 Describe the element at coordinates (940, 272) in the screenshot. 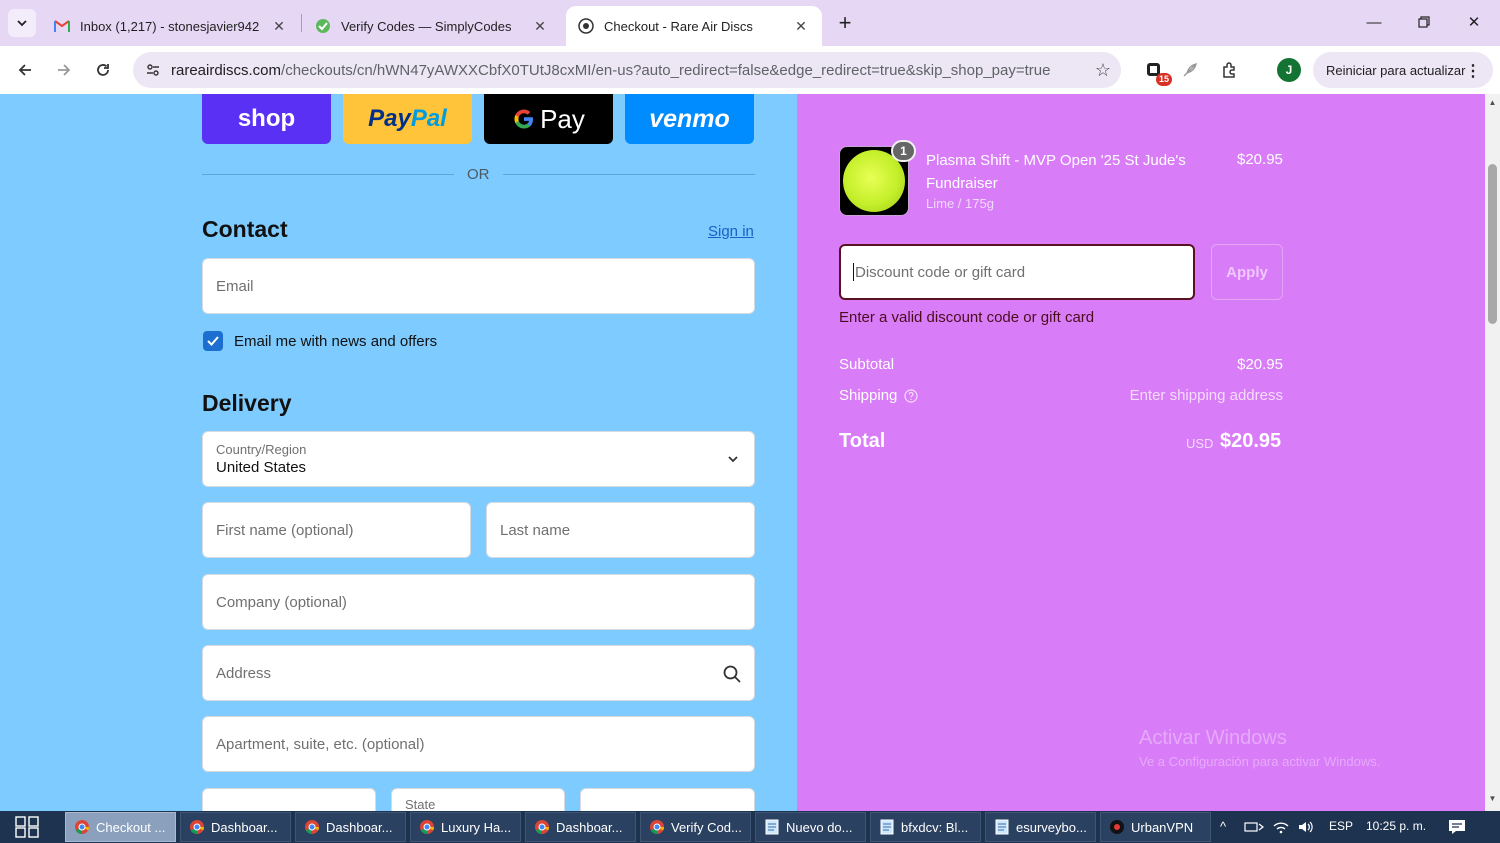

I see `discount-placeholder: Discount code or gift card` at that location.